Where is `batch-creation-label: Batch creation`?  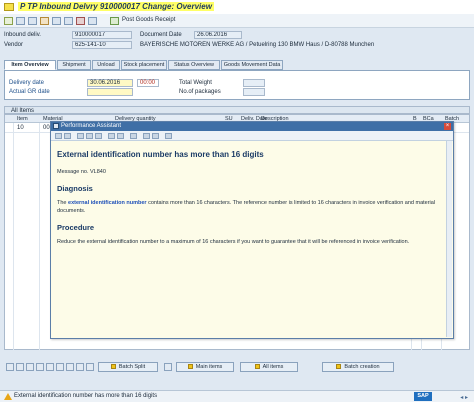
batch-creation-label: Batch creation is located at coordinates (362, 367).